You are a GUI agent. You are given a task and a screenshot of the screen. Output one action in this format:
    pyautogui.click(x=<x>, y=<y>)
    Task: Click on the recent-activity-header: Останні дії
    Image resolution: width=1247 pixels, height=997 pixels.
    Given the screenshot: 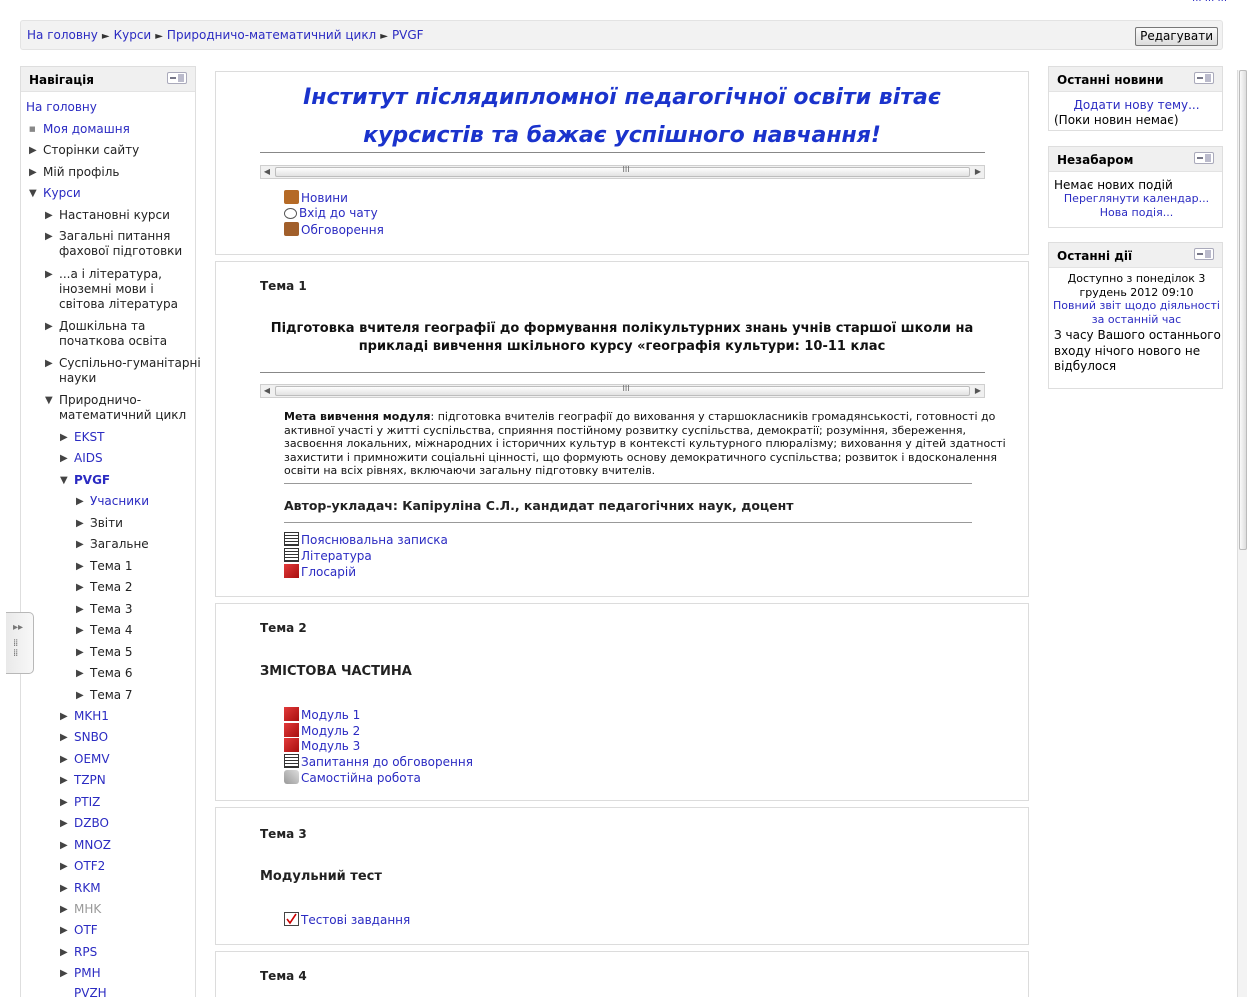 What is the action you would take?
    pyautogui.click(x=1135, y=255)
    